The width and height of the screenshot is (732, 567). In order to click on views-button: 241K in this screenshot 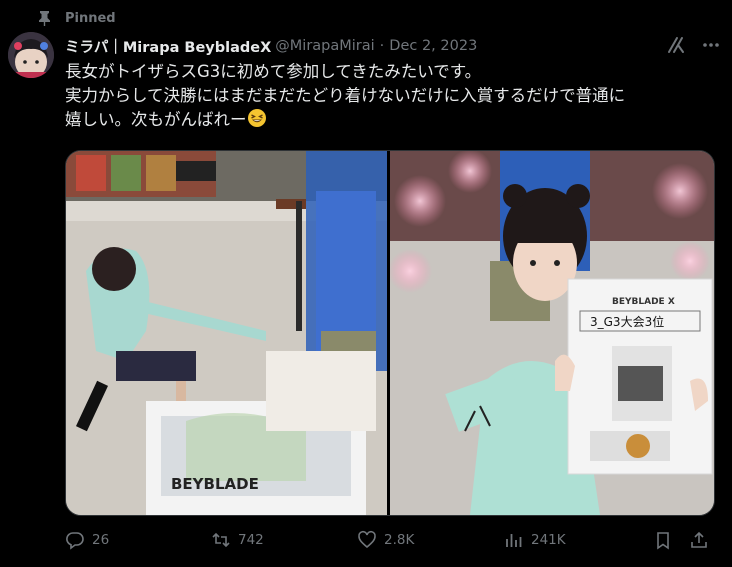, I will do `click(535, 540)`.